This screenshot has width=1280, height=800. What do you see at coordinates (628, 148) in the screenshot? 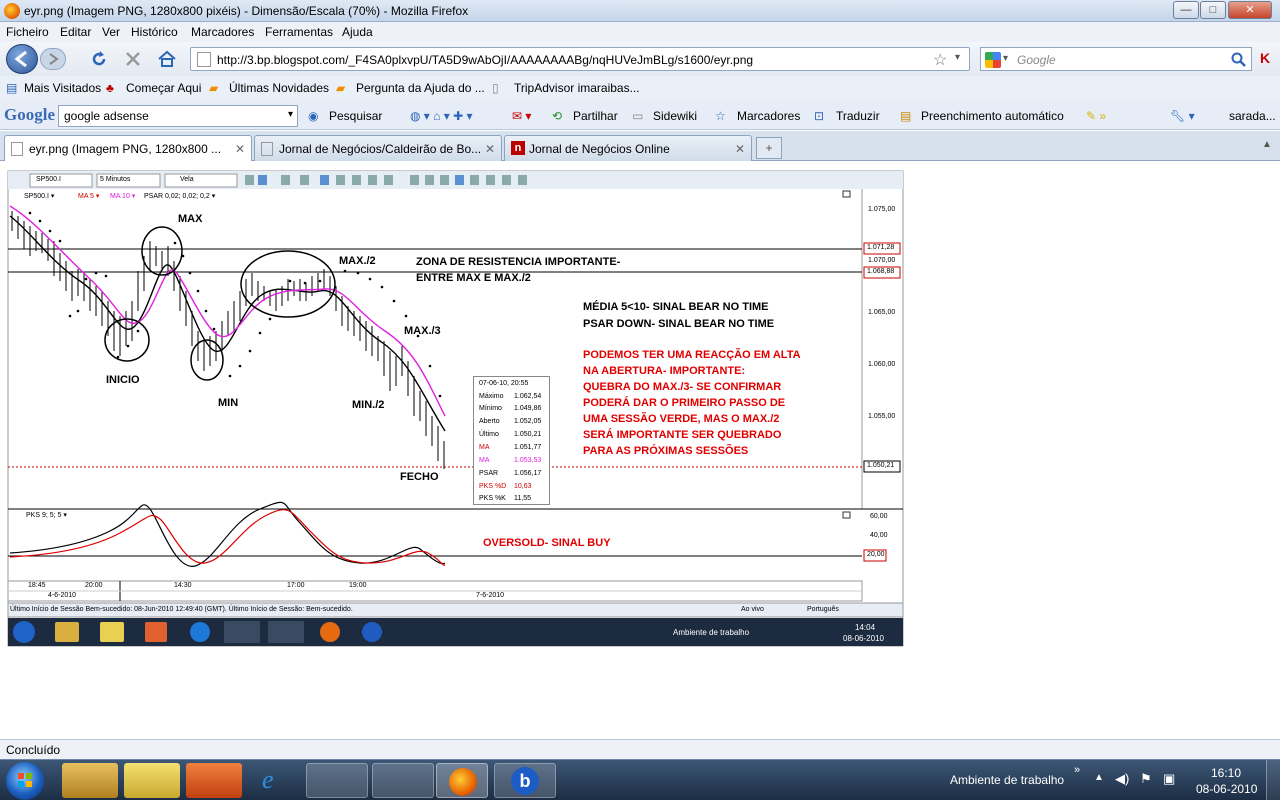
I see `tab-jornal-negocios: n Jornal de Negócios Online ✕` at bounding box center [628, 148].